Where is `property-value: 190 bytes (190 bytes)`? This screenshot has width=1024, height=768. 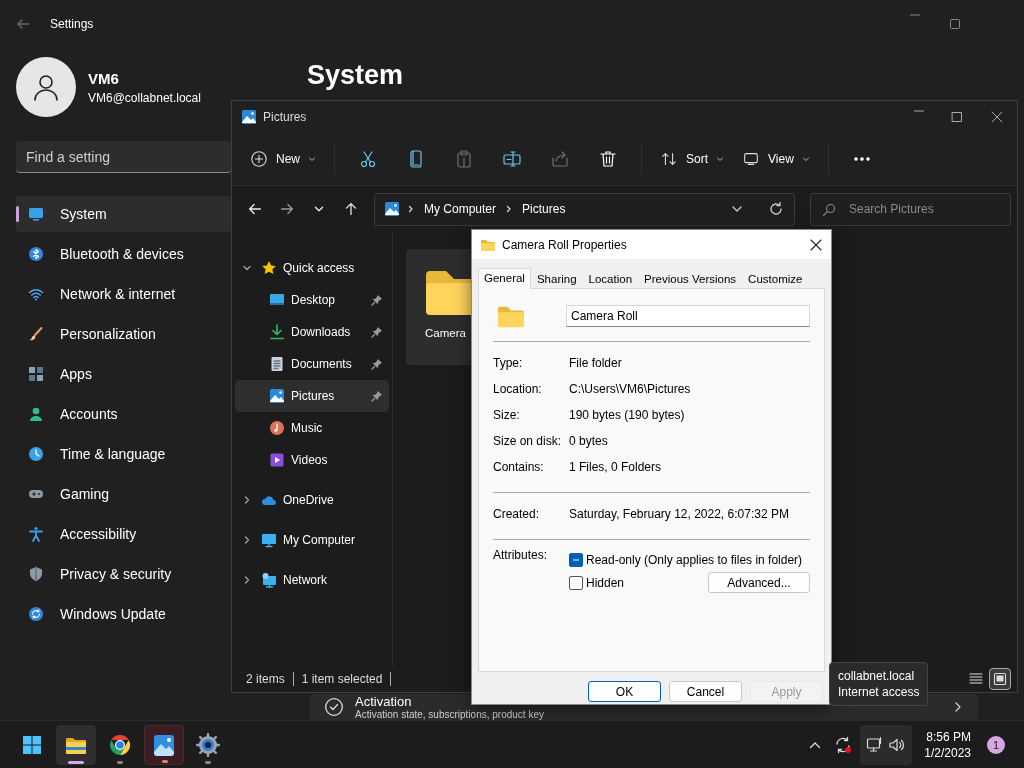
property-value: 190 bytes (190 bytes) is located at coordinates (627, 415).